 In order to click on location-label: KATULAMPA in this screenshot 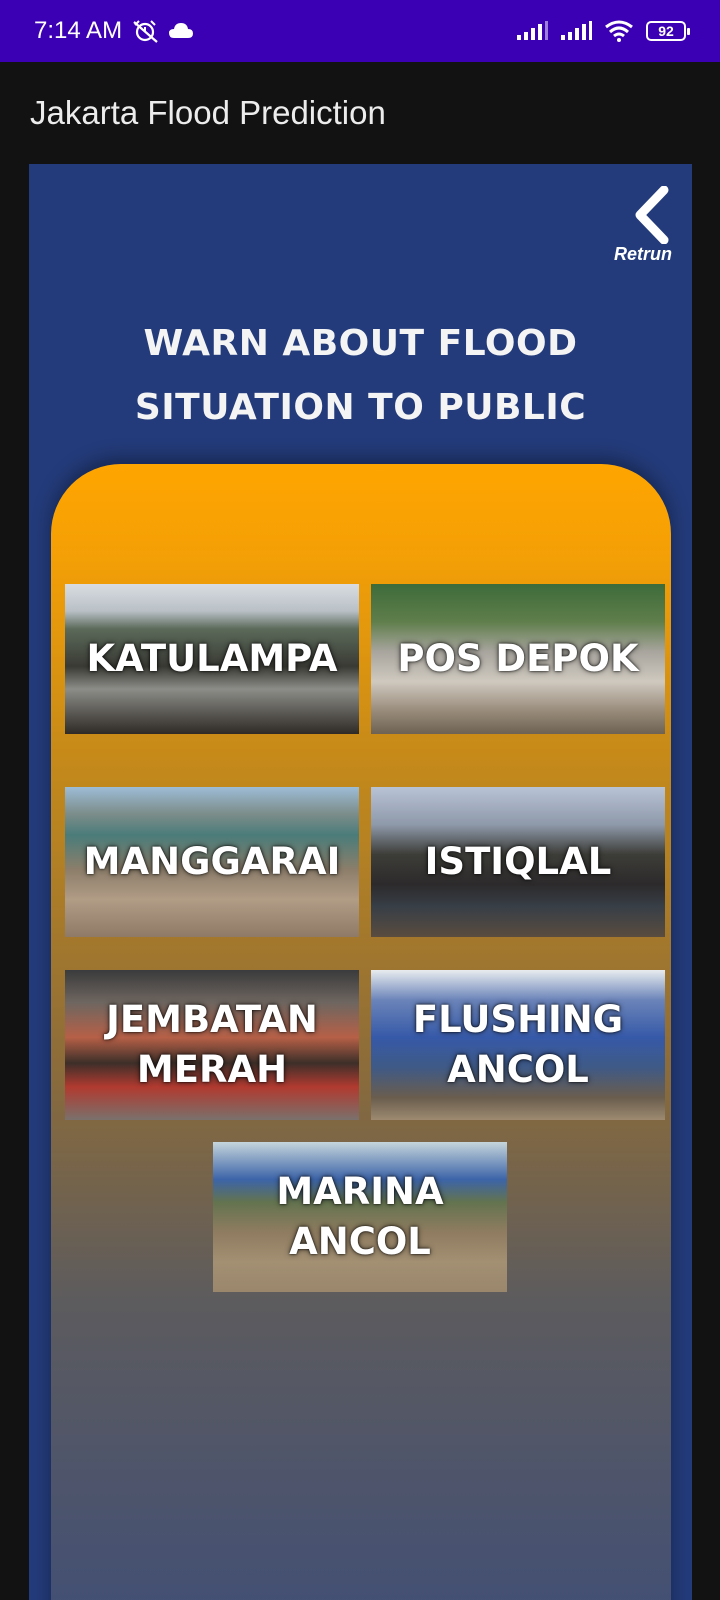, I will do `click(212, 658)`.